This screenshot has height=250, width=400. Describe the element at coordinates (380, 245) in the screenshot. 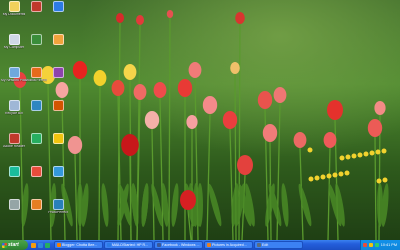

I see `system-tray: 10:41 PM` at that location.